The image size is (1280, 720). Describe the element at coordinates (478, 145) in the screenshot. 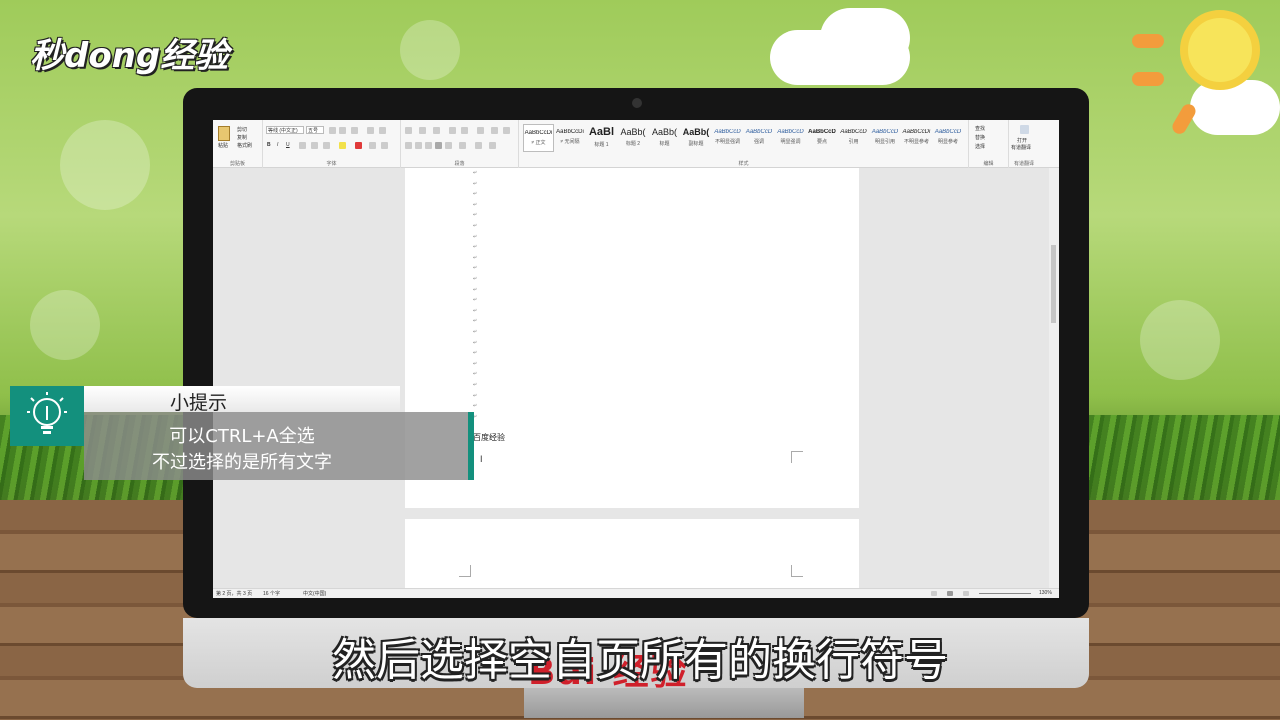

I see `shading-icon` at that location.